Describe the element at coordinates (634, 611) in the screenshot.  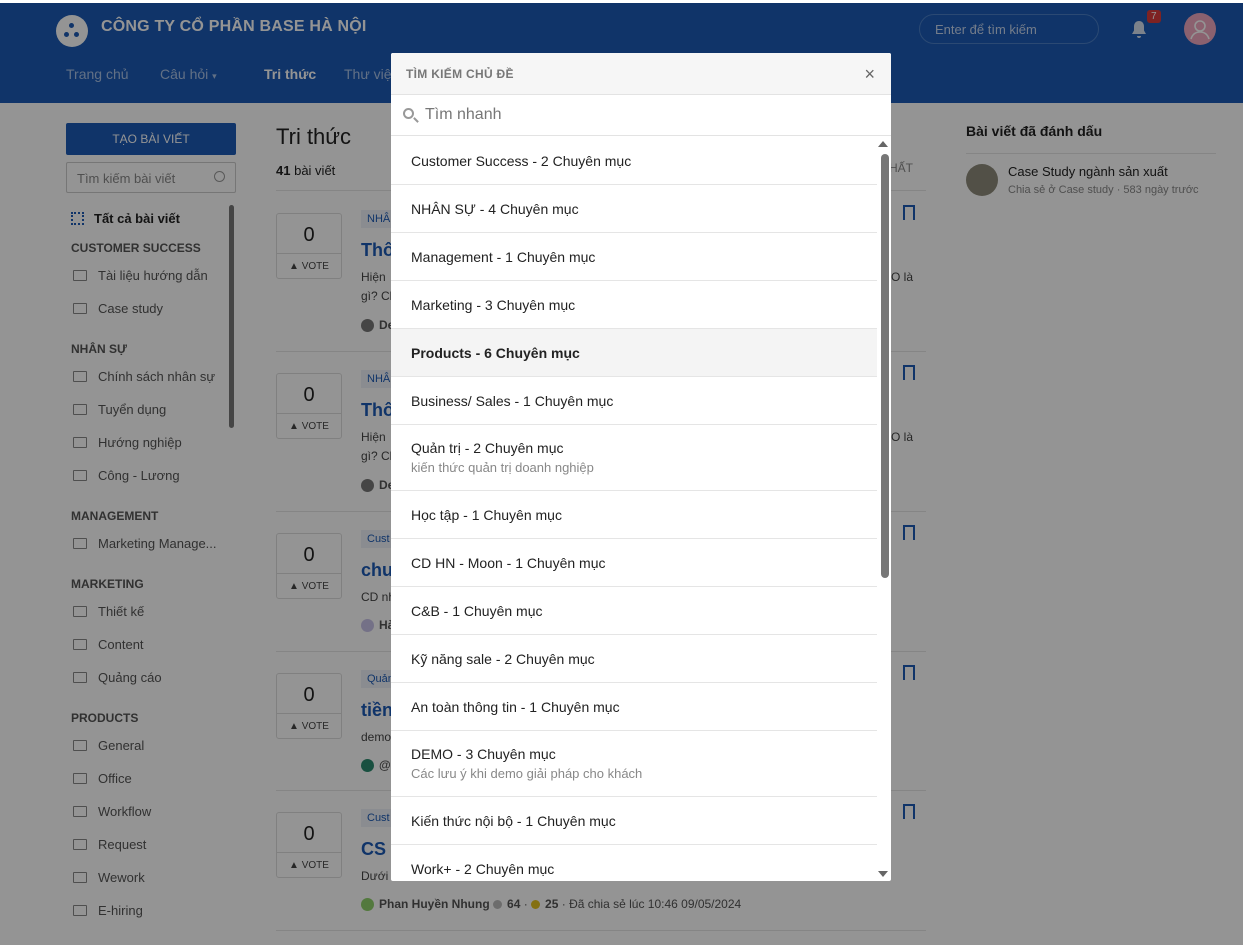
I see `topic-item: C&B - 1 Chuyên mục` at that location.